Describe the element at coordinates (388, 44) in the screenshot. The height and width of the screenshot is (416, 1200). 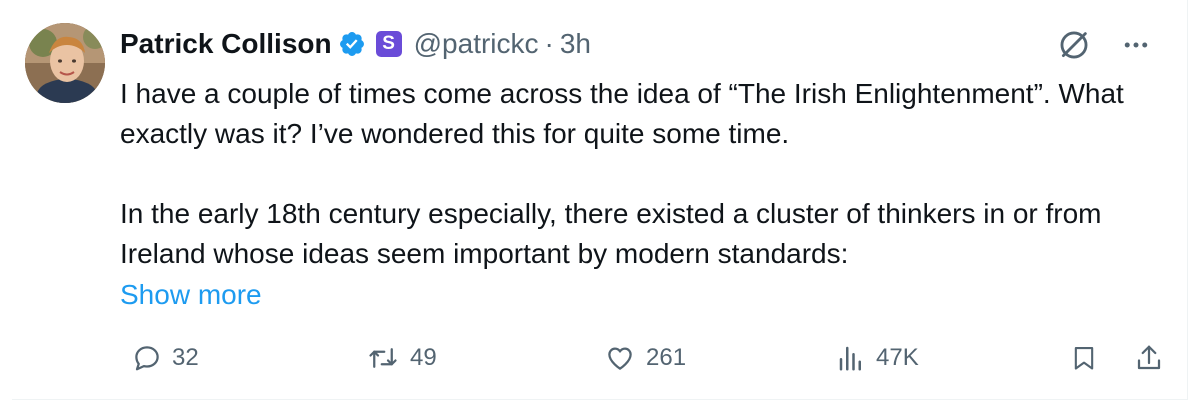
I see `subscription-badge-icon: S` at that location.